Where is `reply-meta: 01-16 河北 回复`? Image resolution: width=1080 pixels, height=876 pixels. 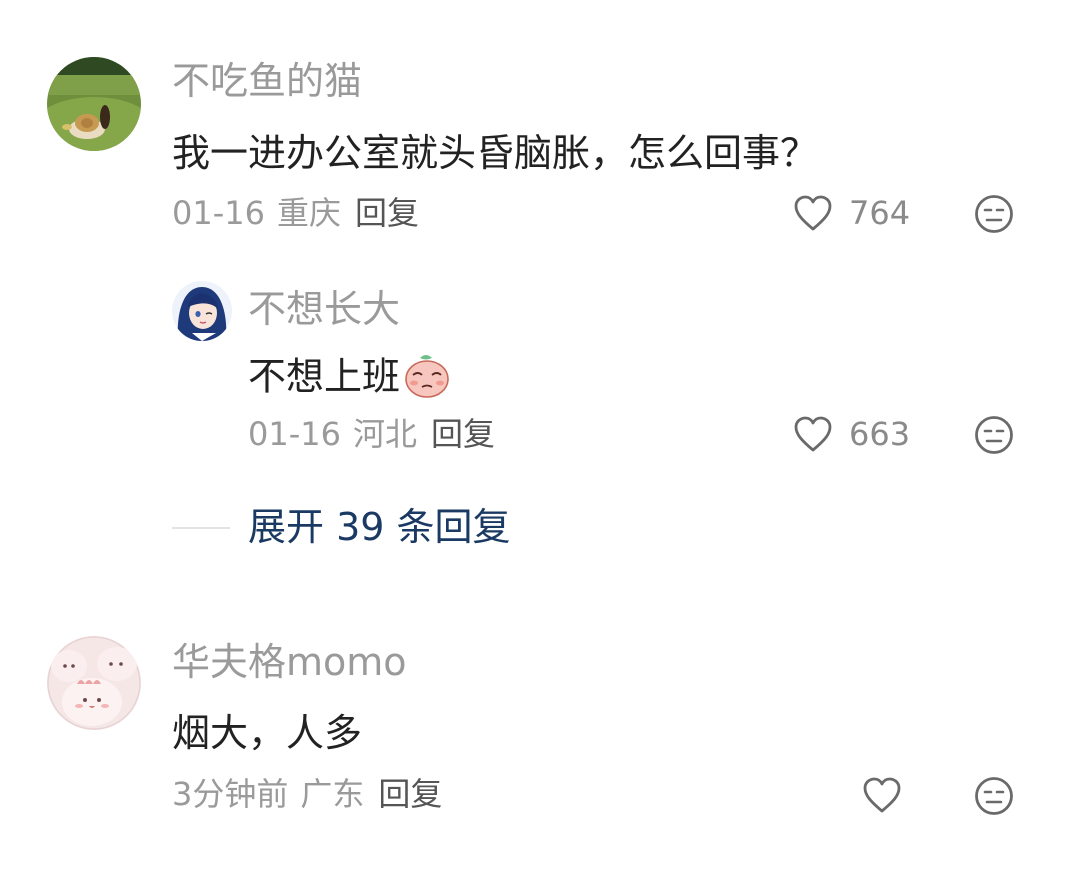 reply-meta: 01-16 河北 回复 is located at coordinates (371, 434).